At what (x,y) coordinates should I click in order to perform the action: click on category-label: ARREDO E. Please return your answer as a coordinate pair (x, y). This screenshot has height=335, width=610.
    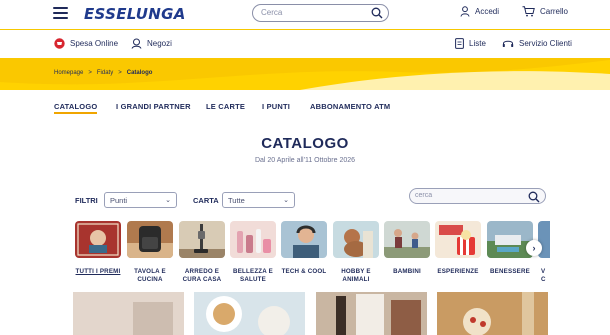
    Looking at the image, I should click on (202, 271).